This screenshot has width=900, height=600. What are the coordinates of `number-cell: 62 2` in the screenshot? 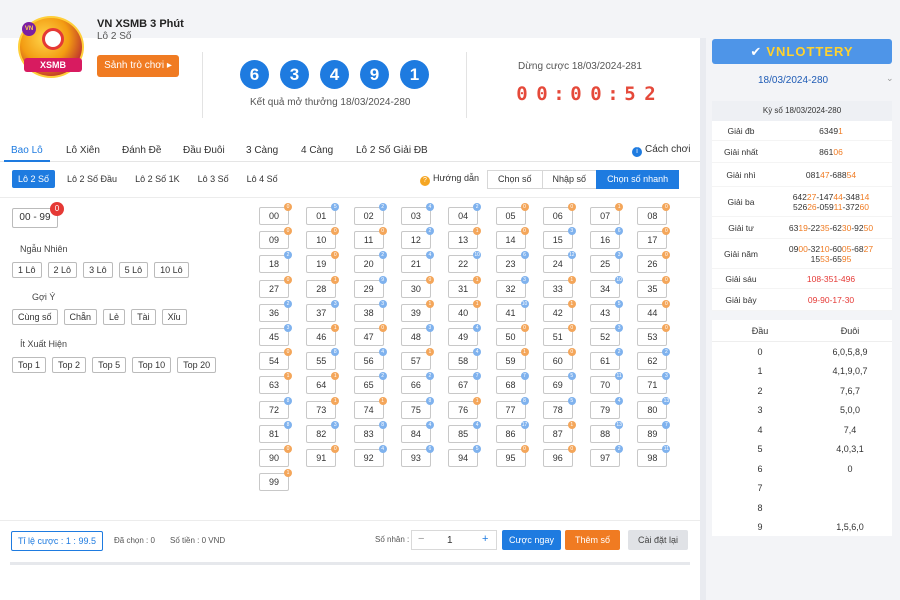 It's located at (654, 359).